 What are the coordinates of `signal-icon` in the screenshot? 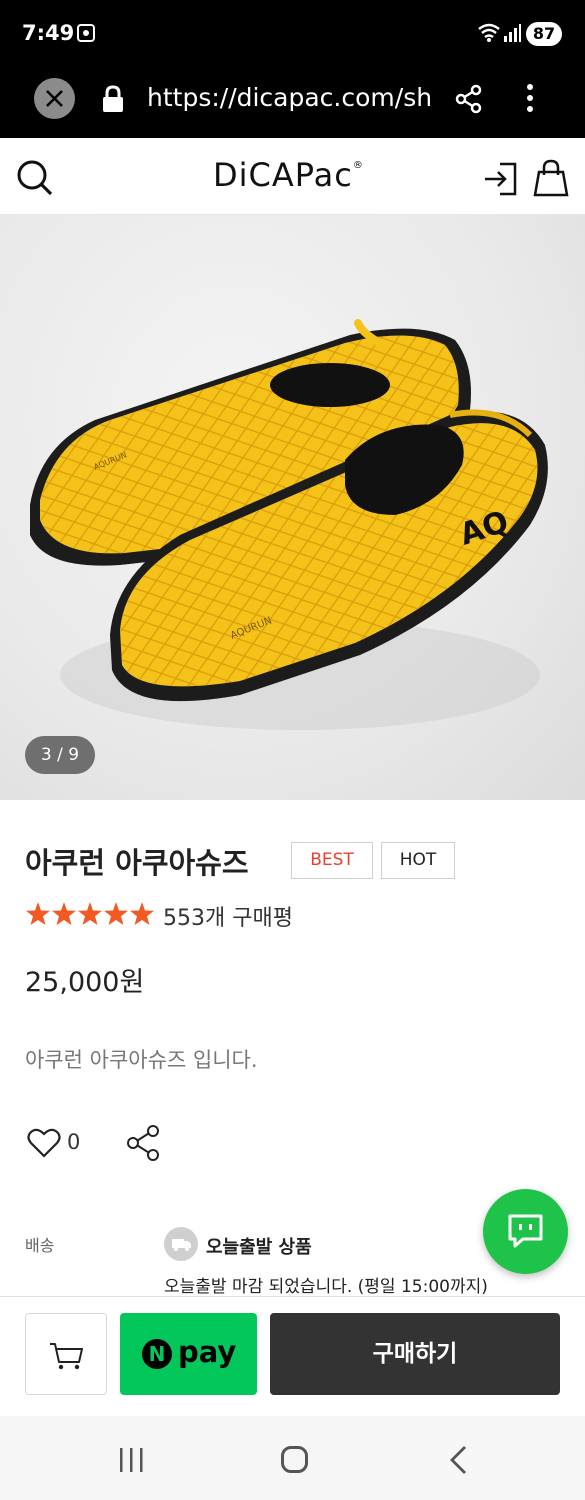 It's located at (512, 33).